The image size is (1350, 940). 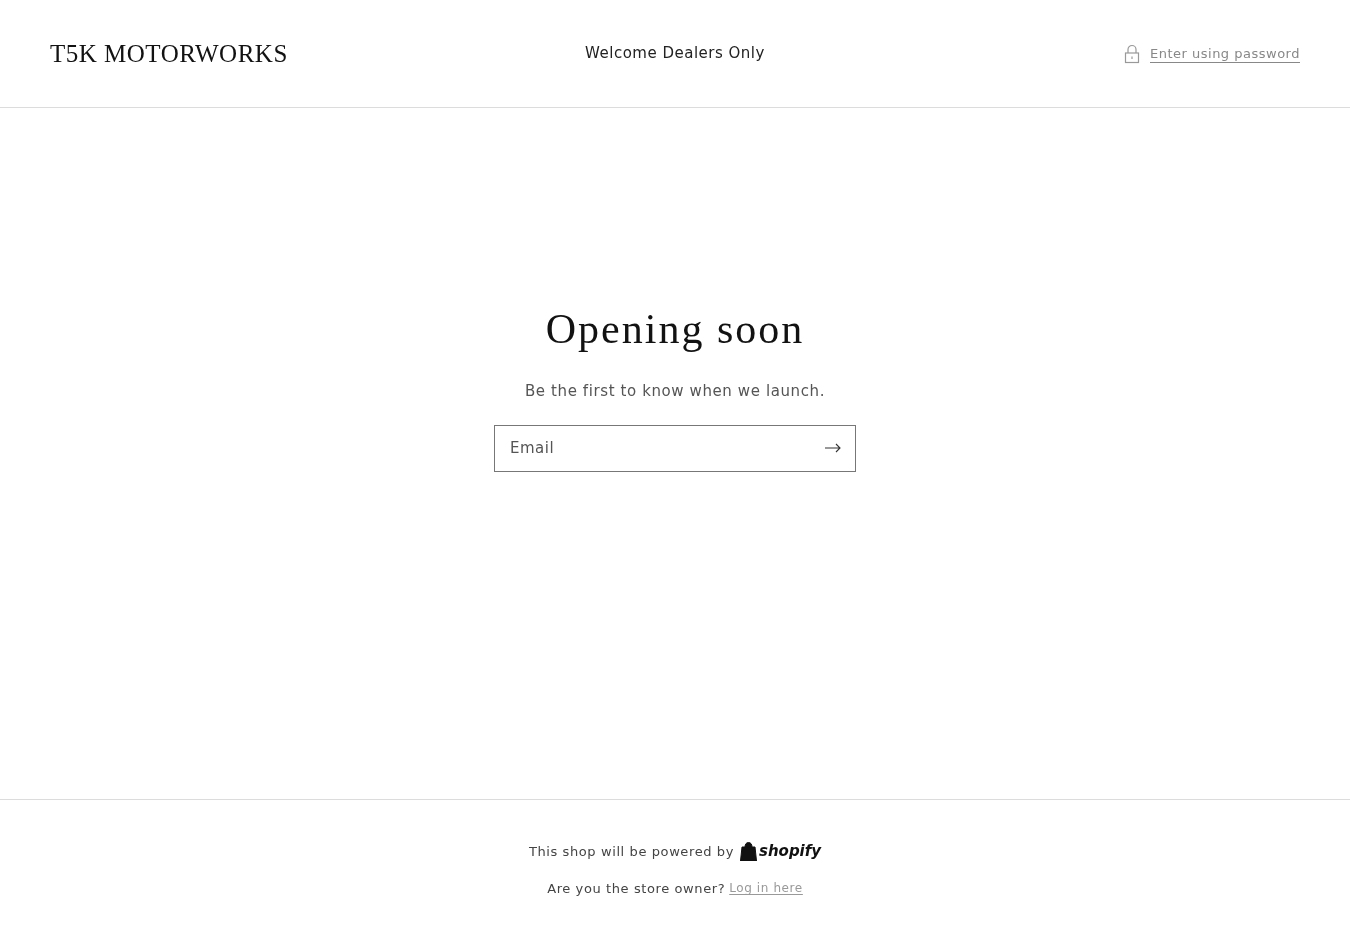 What do you see at coordinates (1225, 53) in the screenshot?
I see `password-link: Enter using password` at bounding box center [1225, 53].